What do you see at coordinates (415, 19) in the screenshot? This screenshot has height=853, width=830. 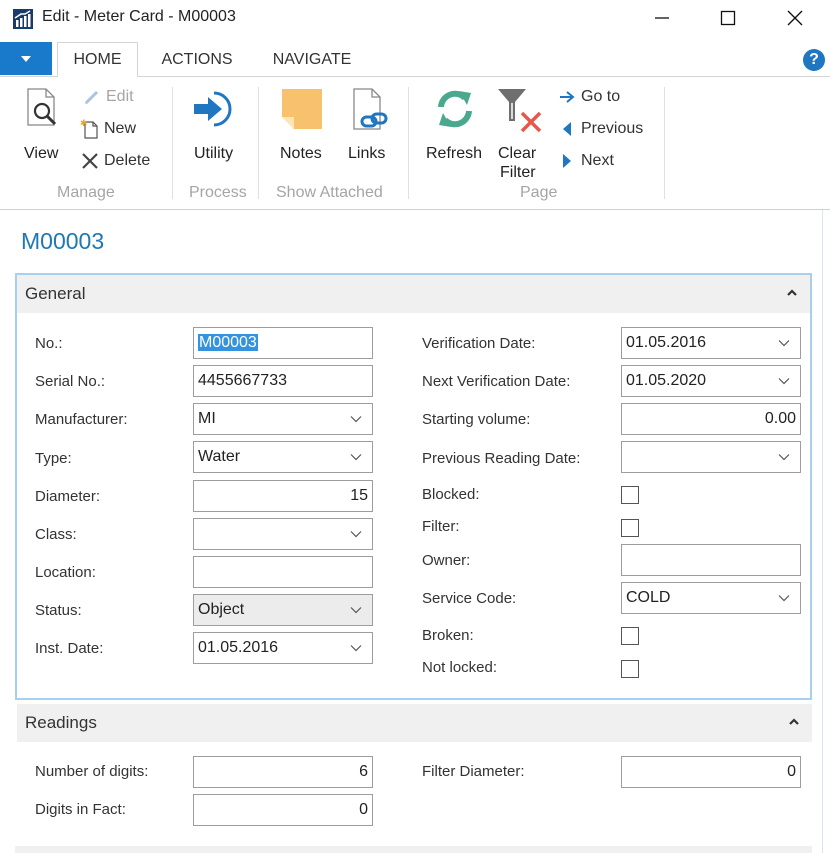 I see `title-bar: Edit - Meter Card - M00003` at bounding box center [415, 19].